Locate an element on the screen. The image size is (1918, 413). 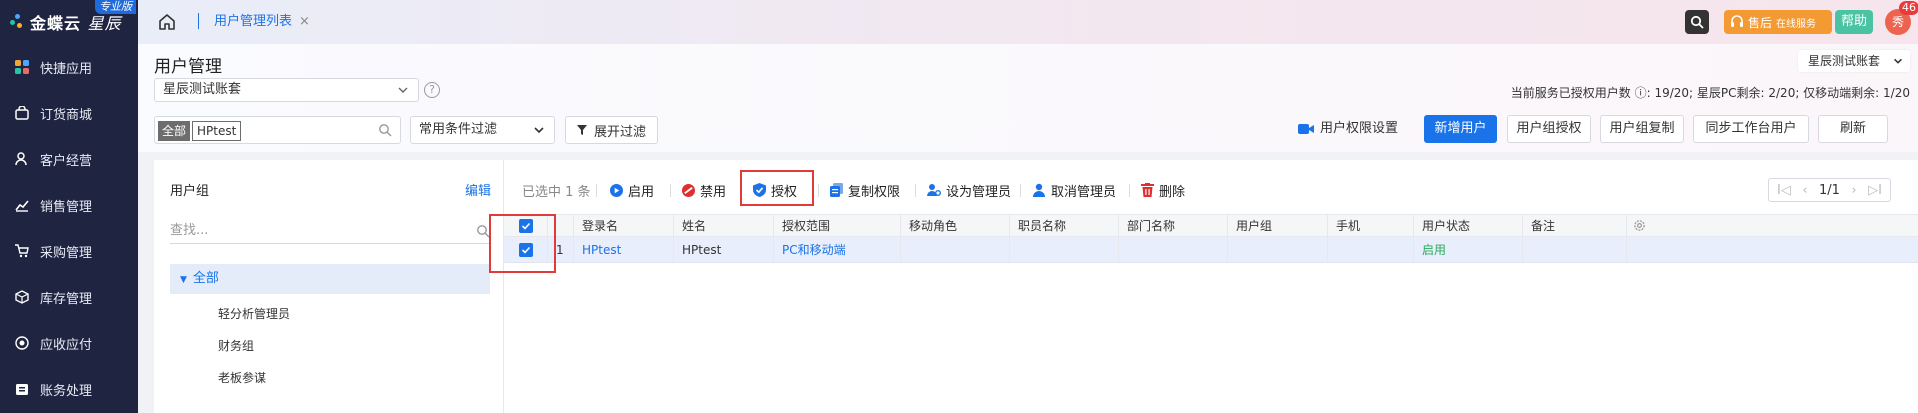
gear-icon is located at coordinates (1639, 225).